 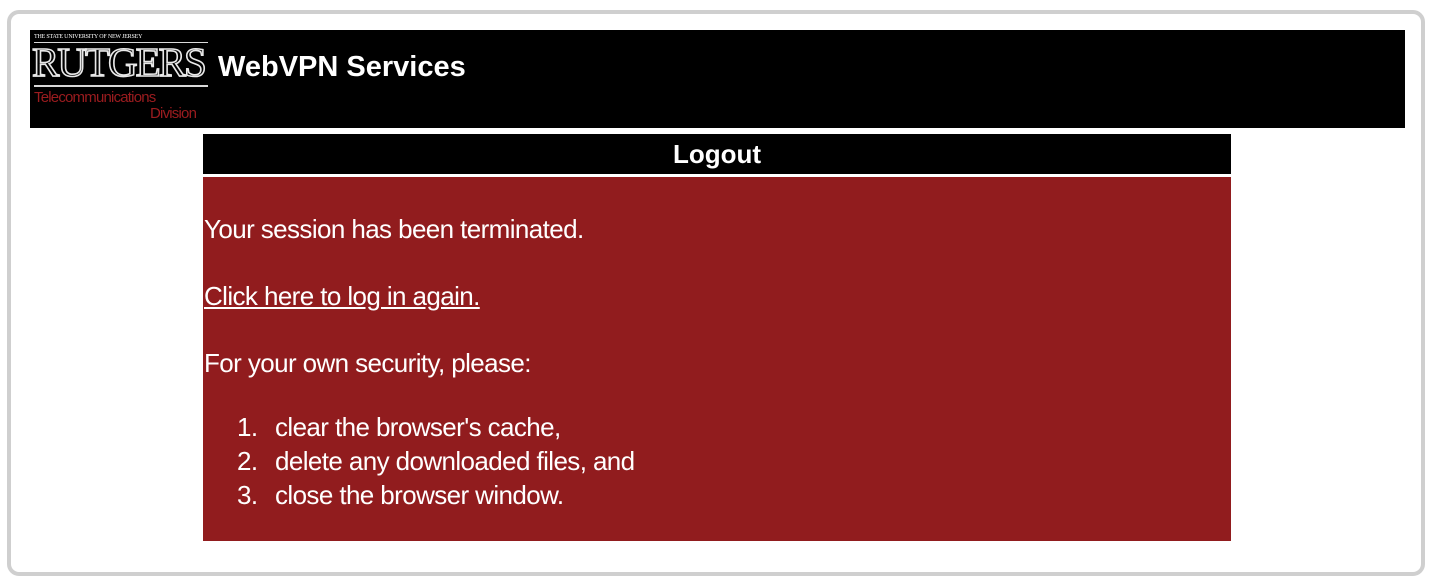 What do you see at coordinates (394, 229) in the screenshot?
I see `session-terminated-message: Your session has been terminated.` at bounding box center [394, 229].